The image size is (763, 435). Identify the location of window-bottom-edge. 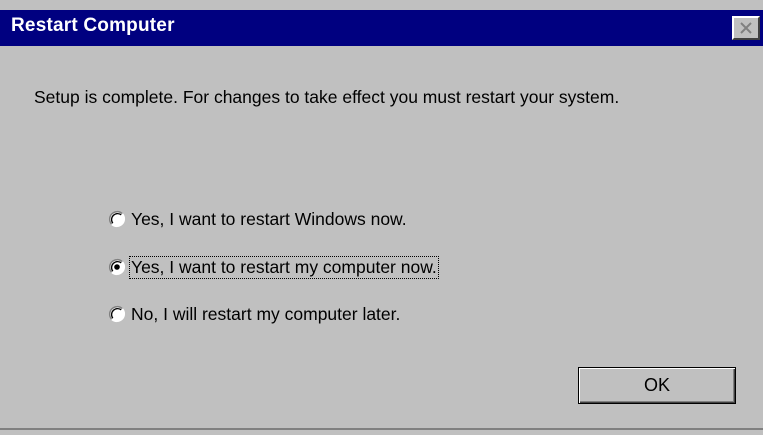
(381, 429).